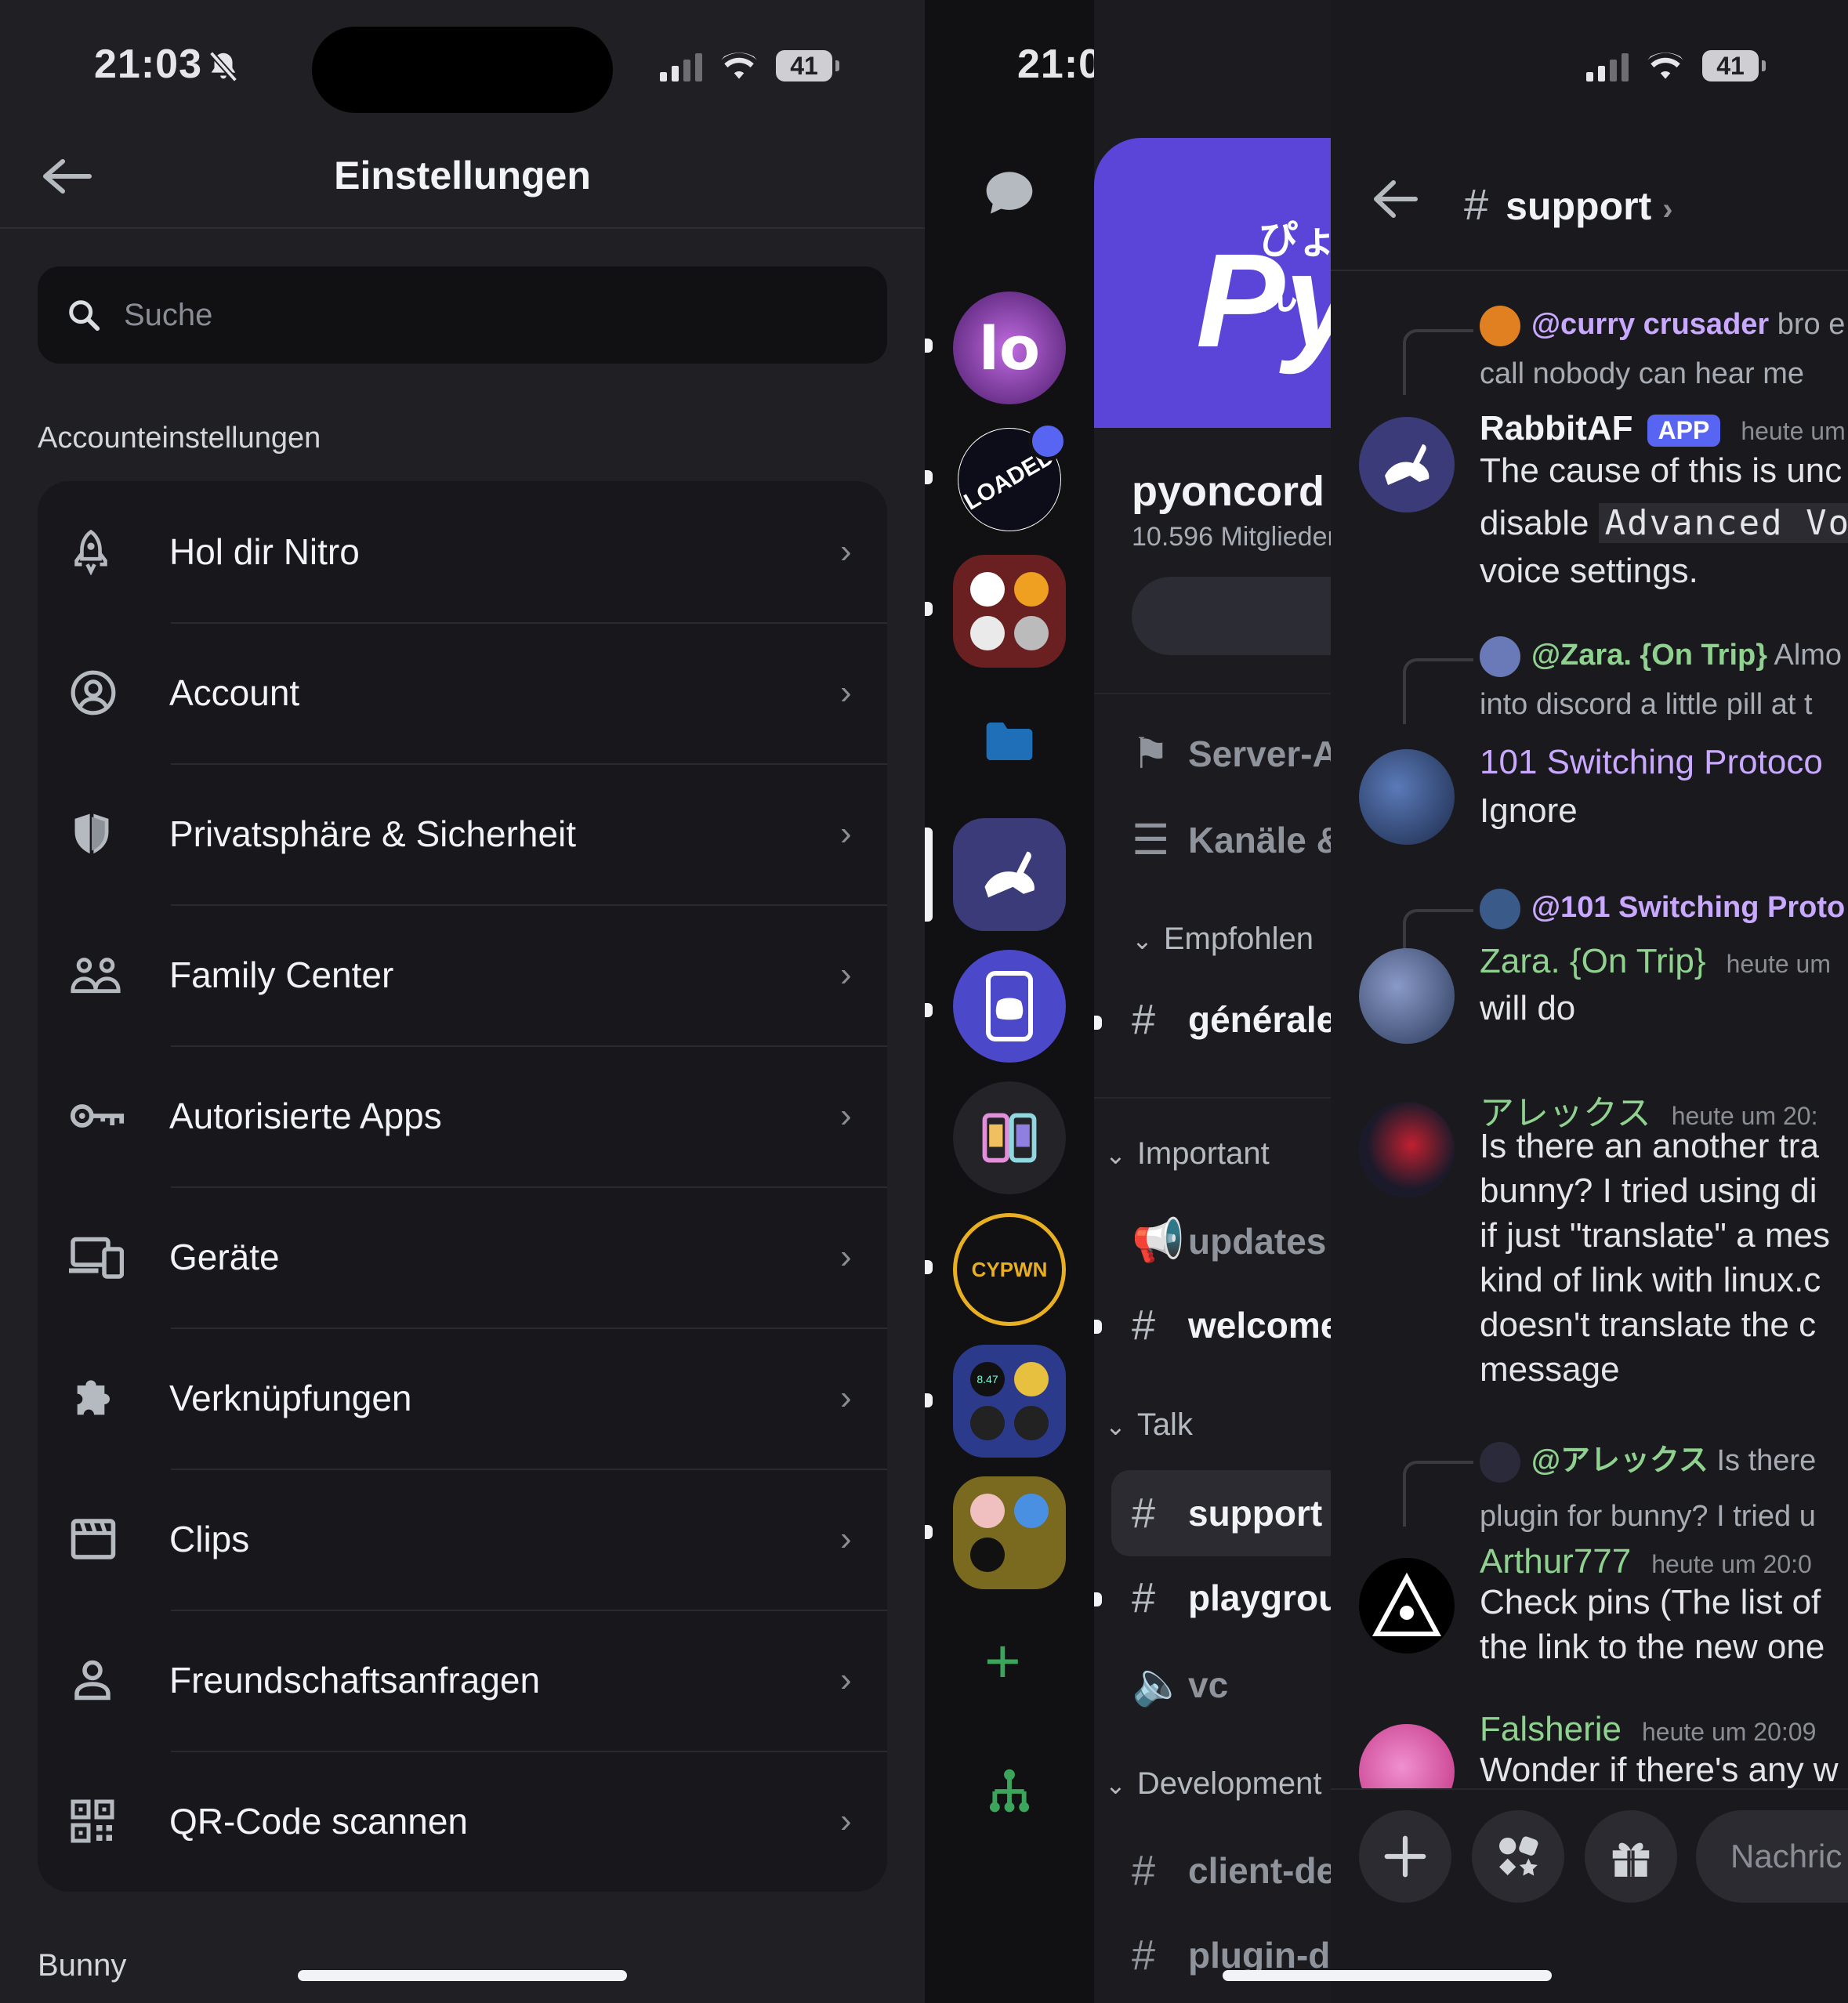 This screenshot has width=1848, height=2003. Describe the element at coordinates (462, 1680) in the screenshot. I see `settings-item-friend-requests: Freundschaftsanfragen ›` at that location.